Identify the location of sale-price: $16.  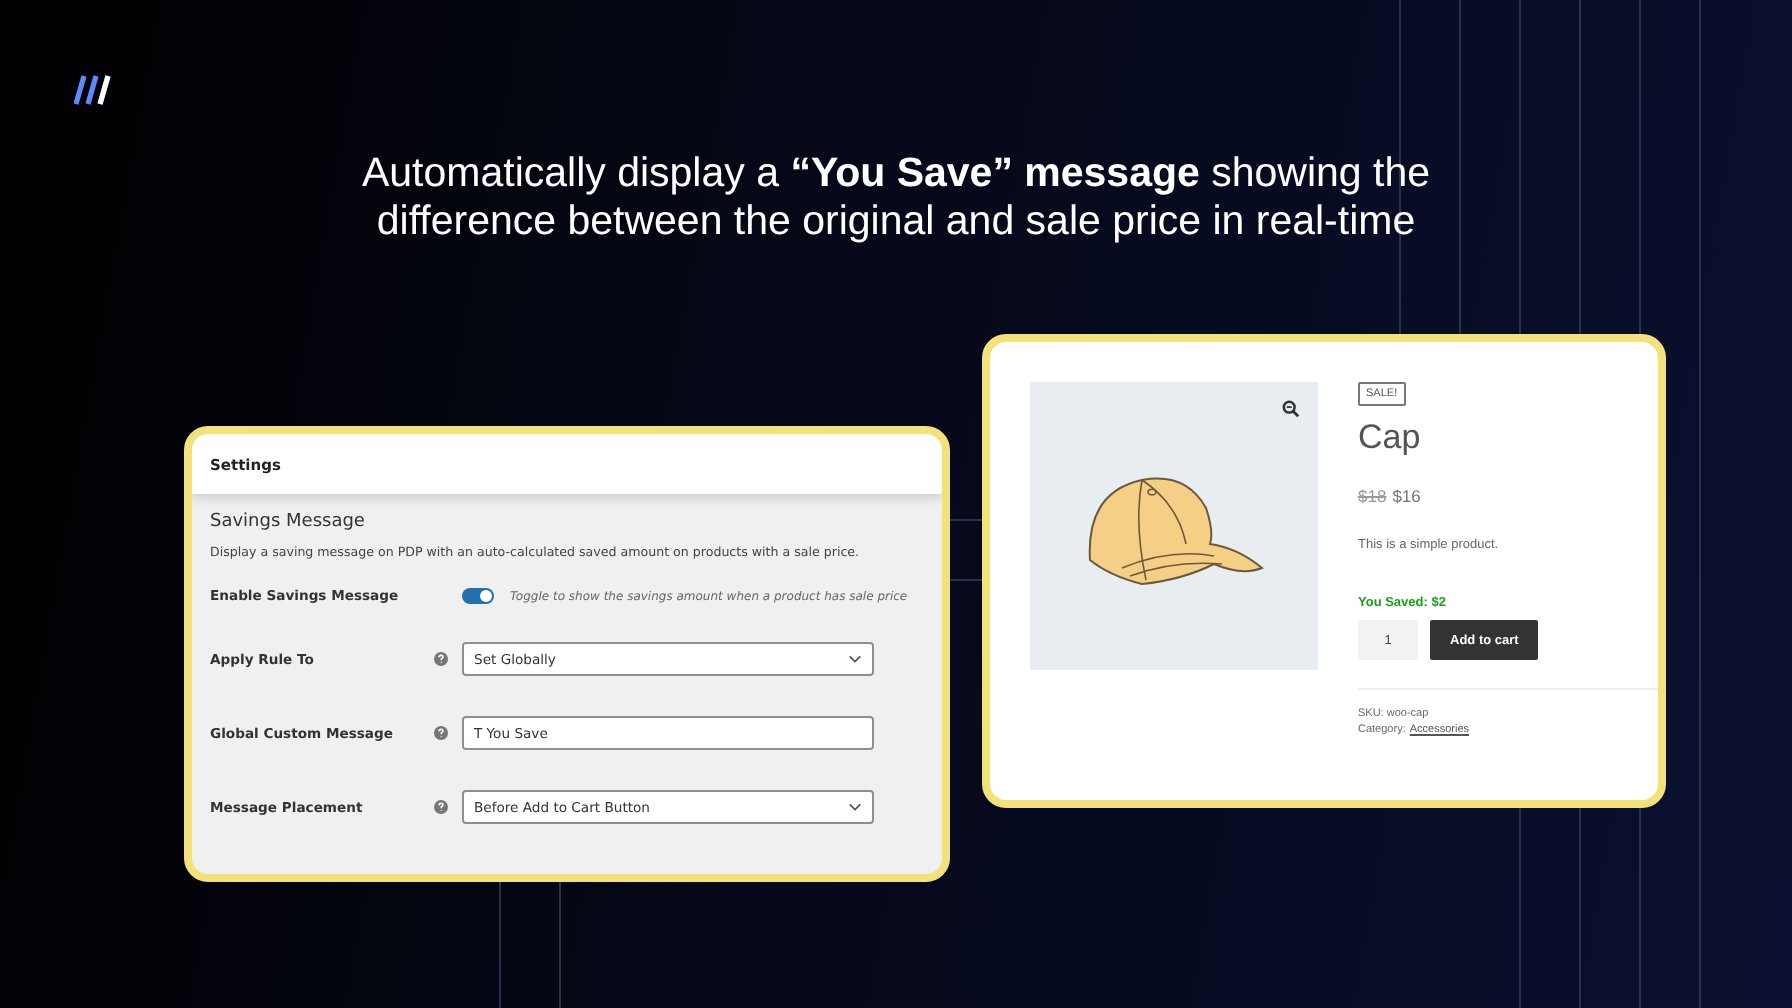
(1406, 496).